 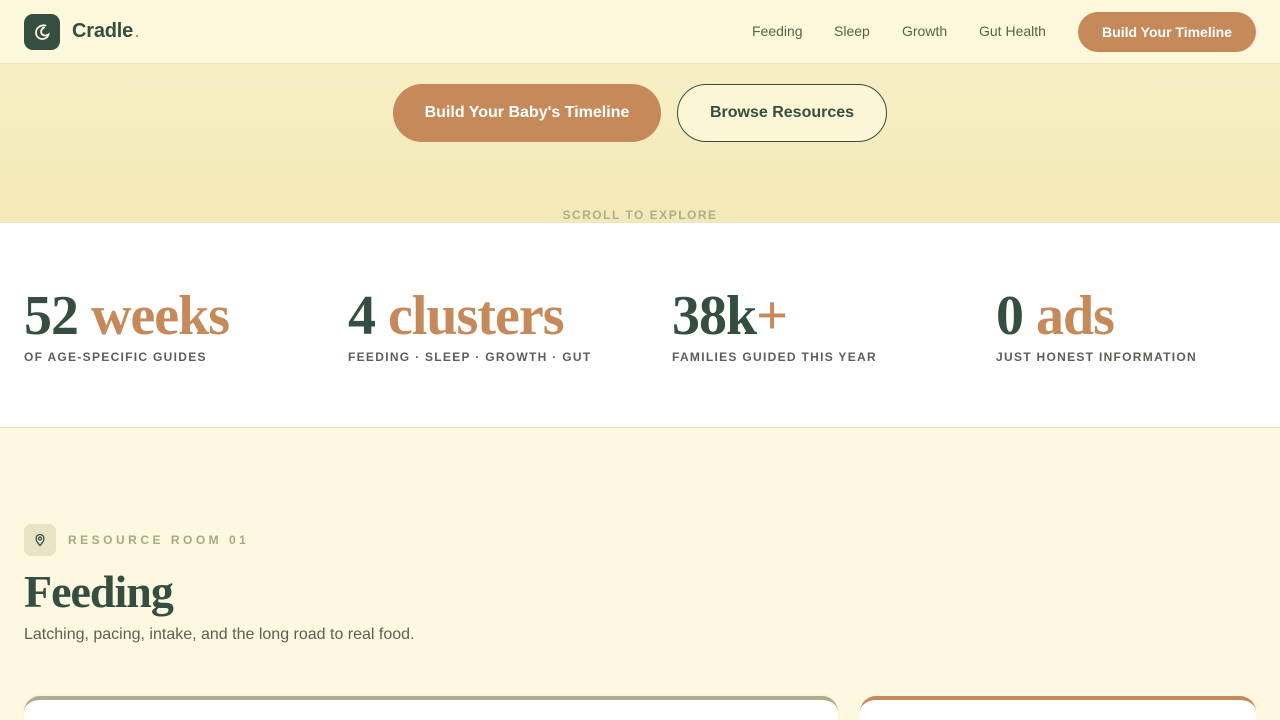 I want to click on stat-ads: 0 ads JUST HONEST INFORMATION, so click(x=1096, y=324).